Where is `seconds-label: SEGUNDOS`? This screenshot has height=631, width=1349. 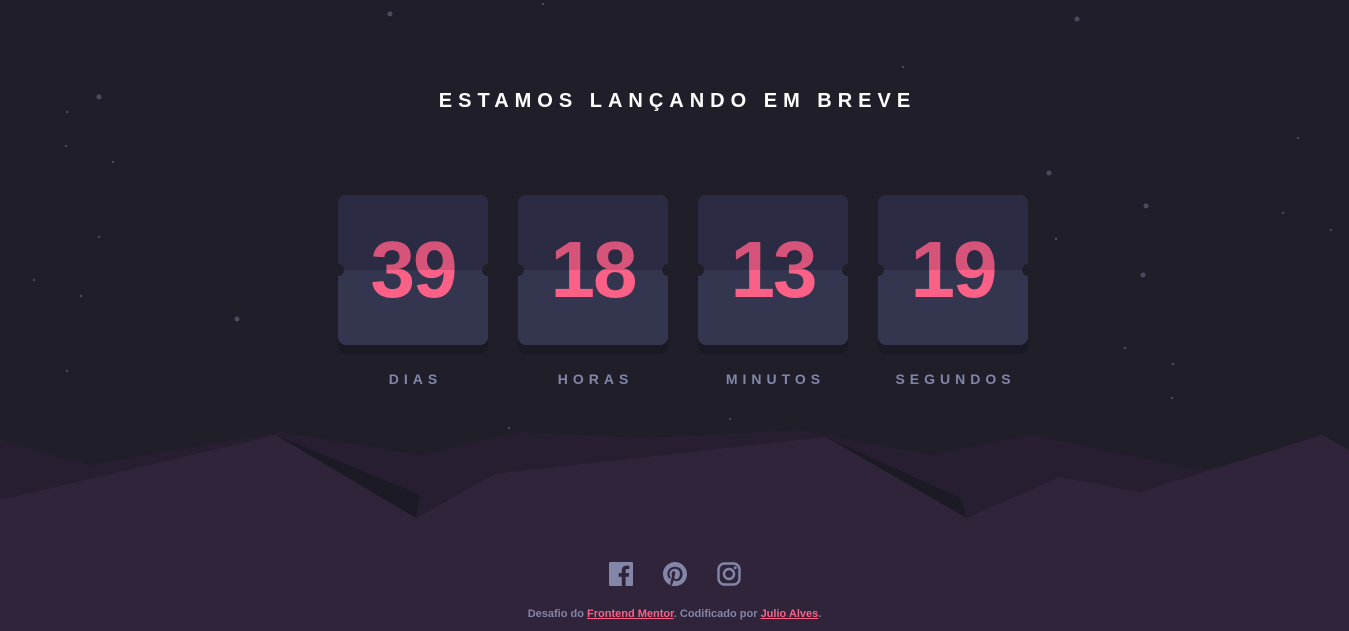
seconds-label: SEGUNDOS is located at coordinates (955, 379).